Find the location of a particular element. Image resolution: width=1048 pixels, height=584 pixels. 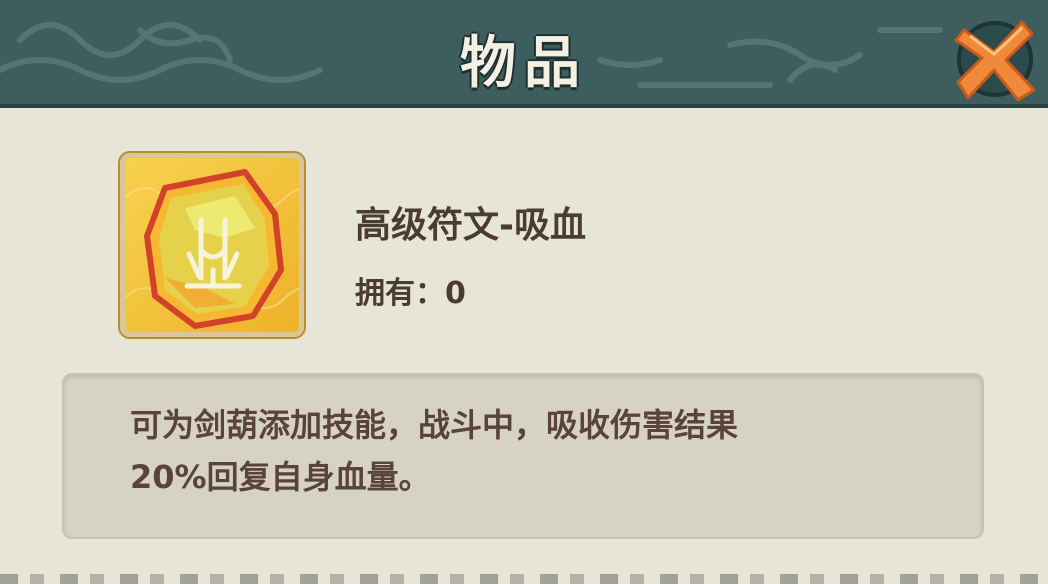

owned-count: 0 is located at coordinates (455, 293).